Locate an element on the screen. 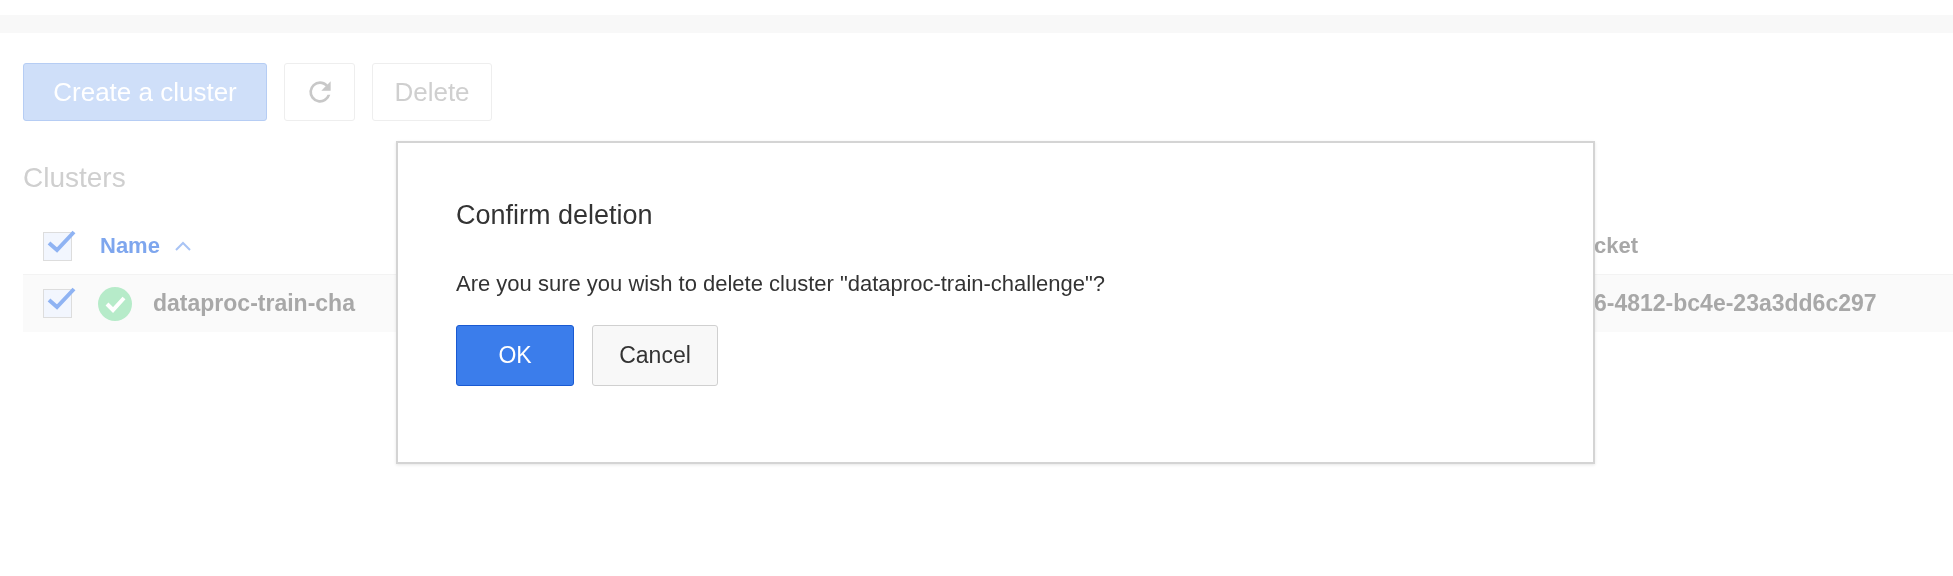  table-cell: 6-4812-bc4e-23a3dd6c297 is located at coordinates (1735, 303).